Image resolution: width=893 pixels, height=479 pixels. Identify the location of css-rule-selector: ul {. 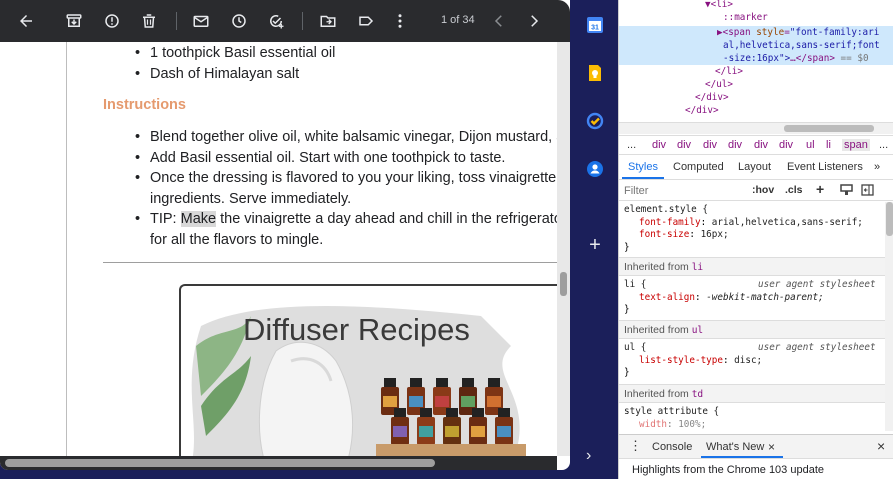
(635, 348).